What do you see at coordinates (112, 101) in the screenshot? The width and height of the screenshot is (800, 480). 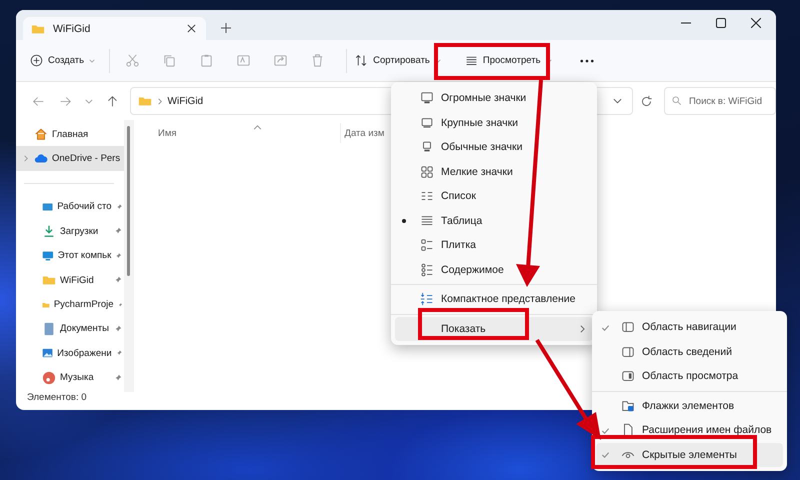 I see `up-arrow-icon` at bounding box center [112, 101].